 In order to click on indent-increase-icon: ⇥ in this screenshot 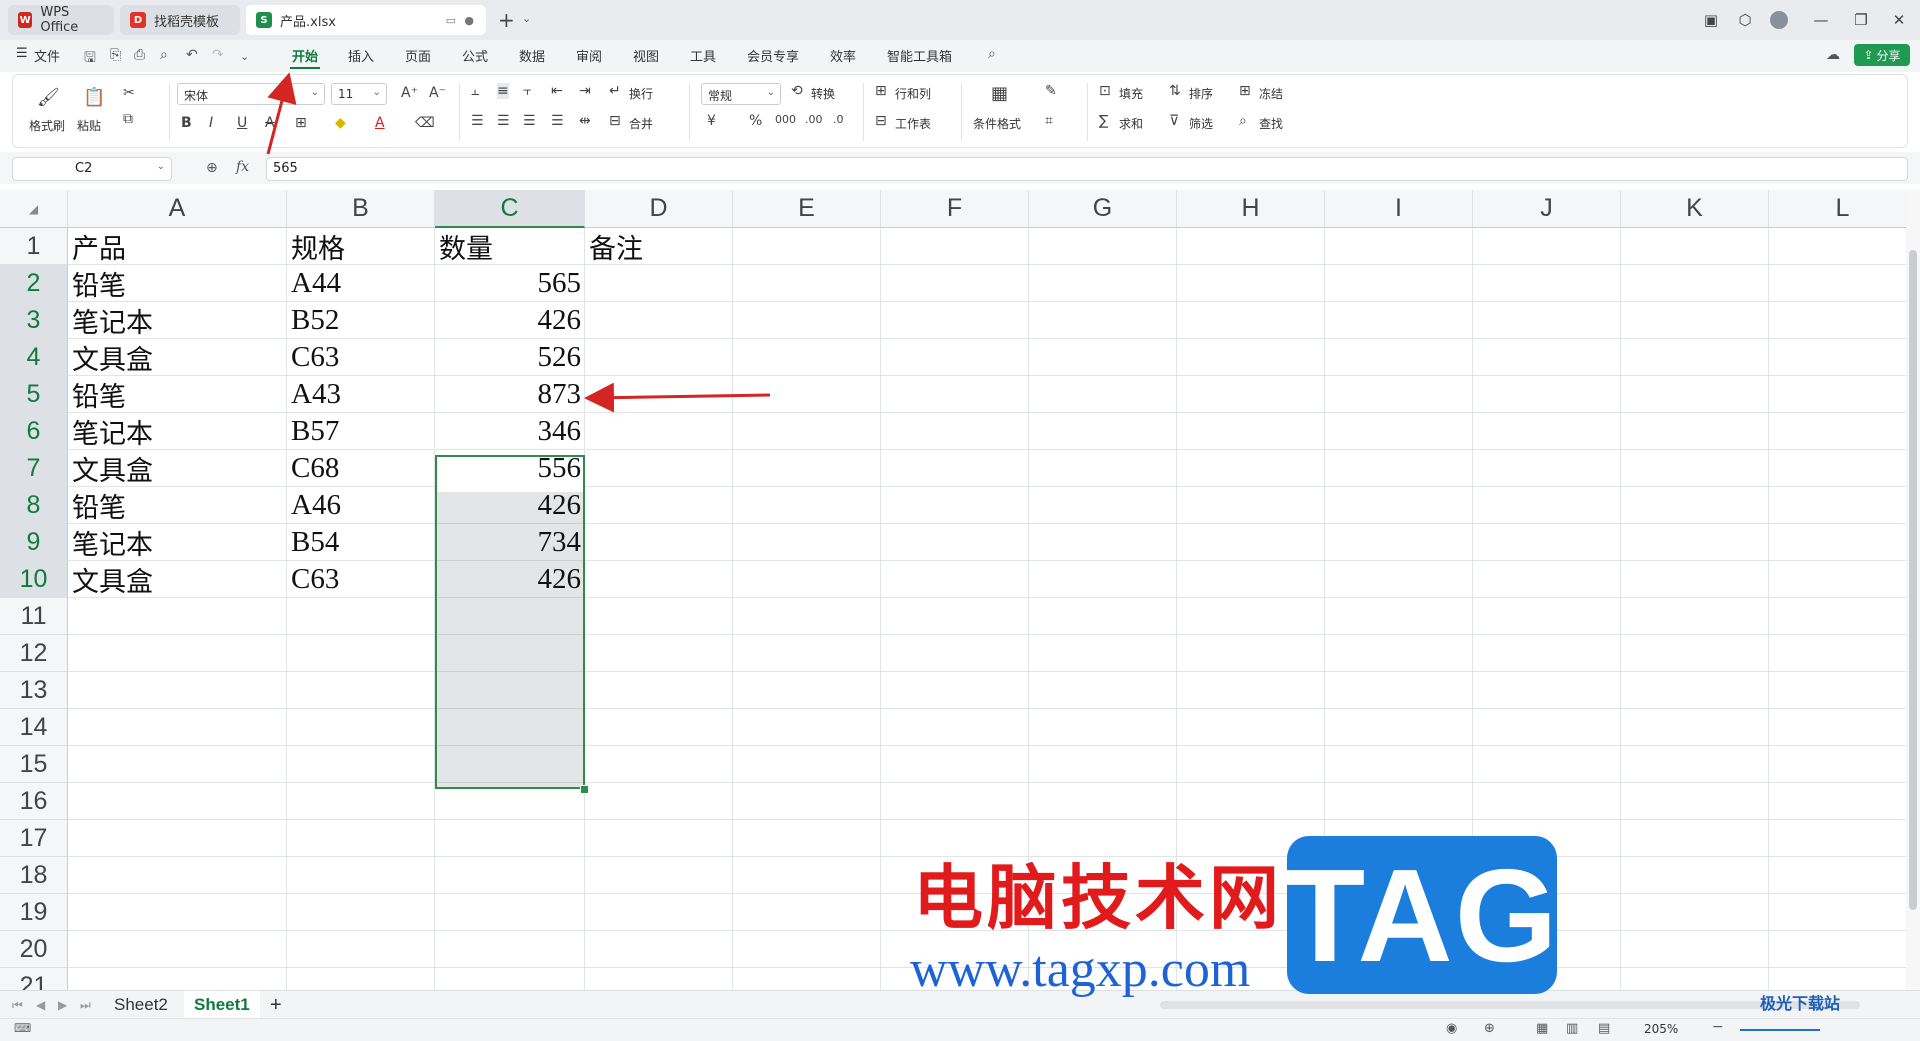, I will do `click(585, 91)`.